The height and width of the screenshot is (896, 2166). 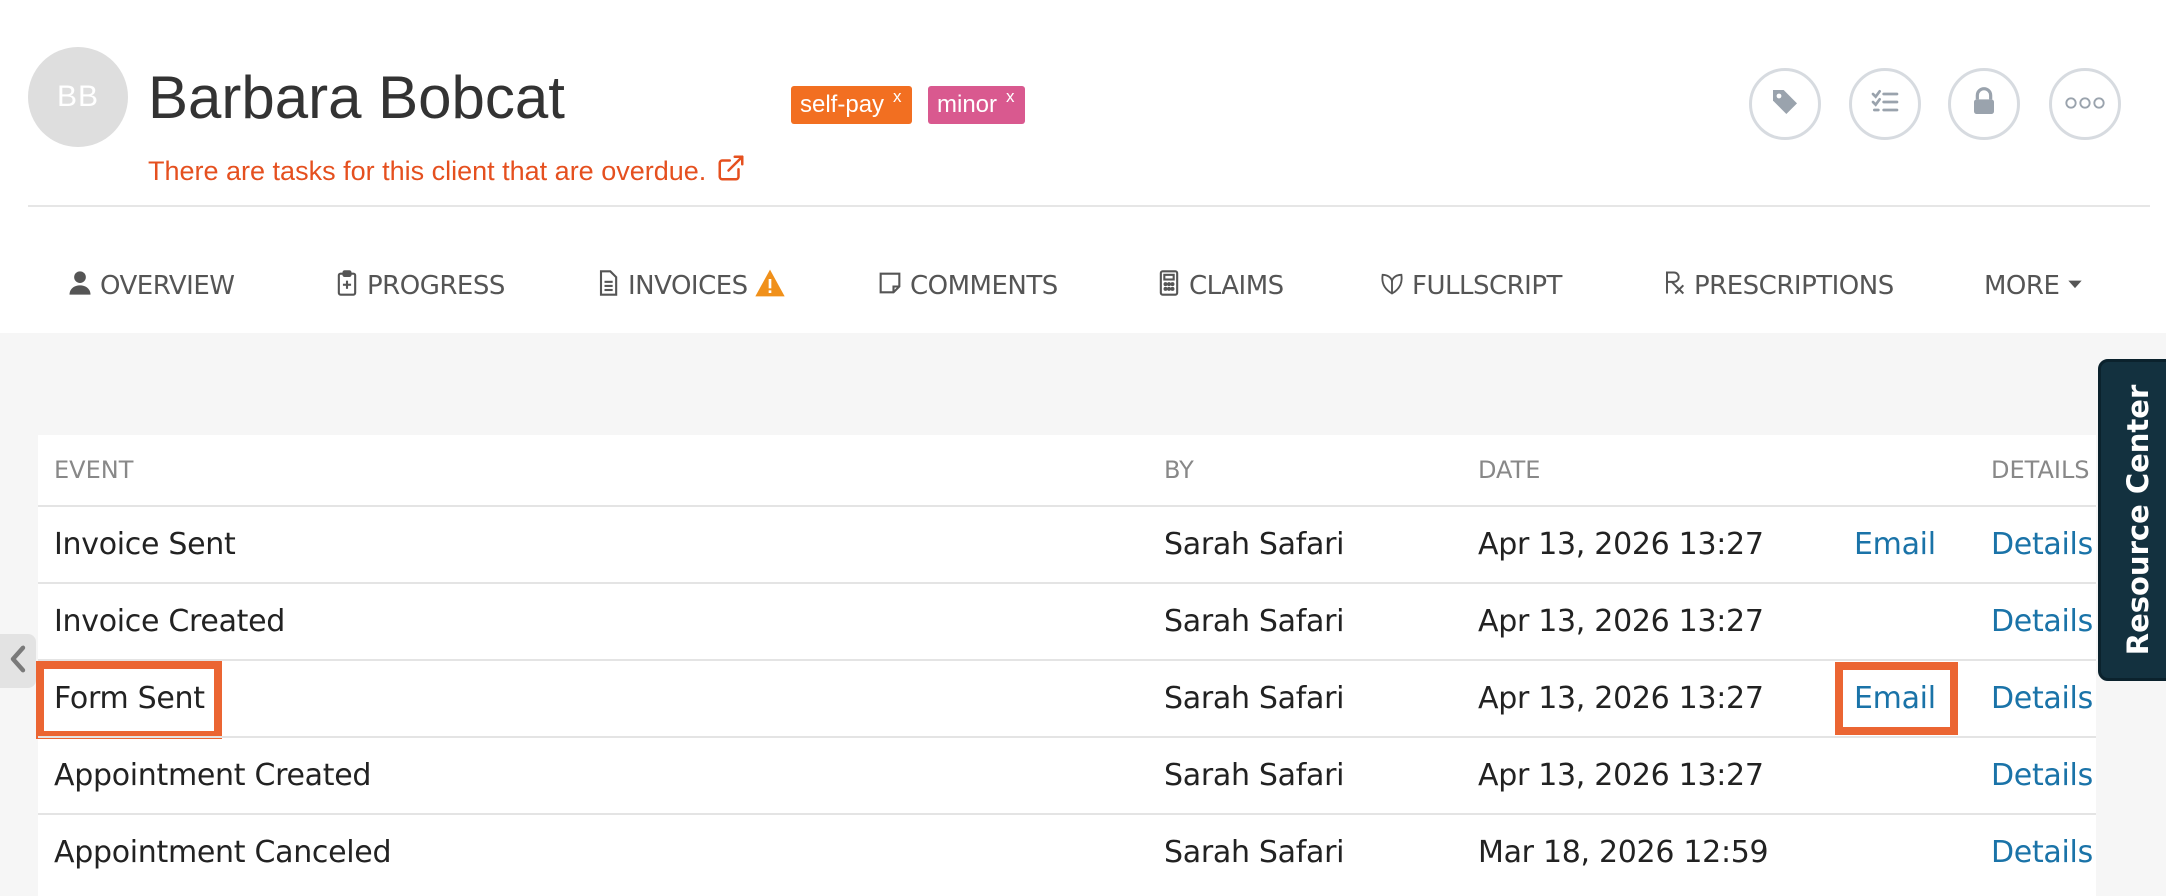 What do you see at coordinates (1487, 286) in the screenshot?
I see `tab-label: FULLSCRIPT` at bounding box center [1487, 286].